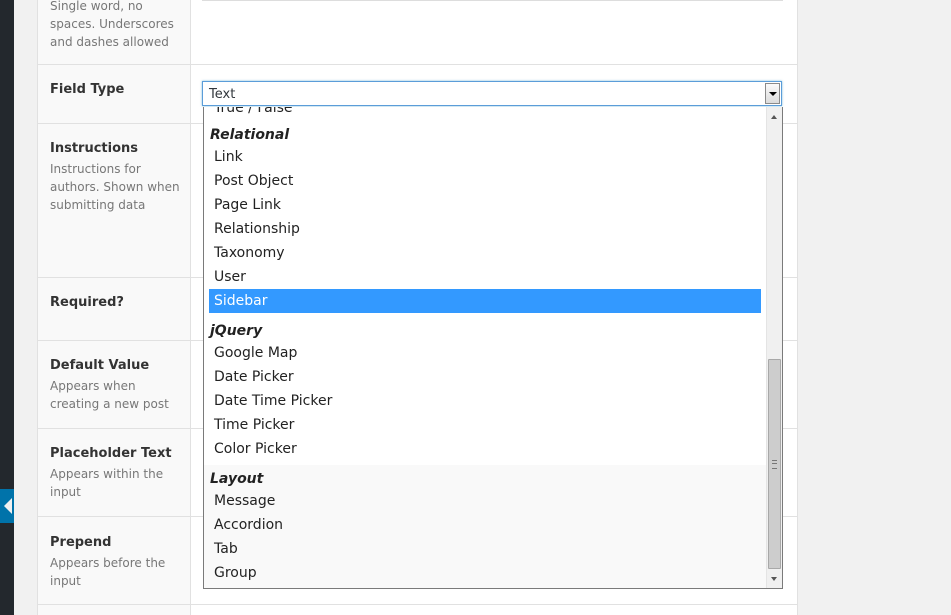 This screenshot has width=951, height=615. I want to click on dropdown-option: Color Picker, so click(485, 449).